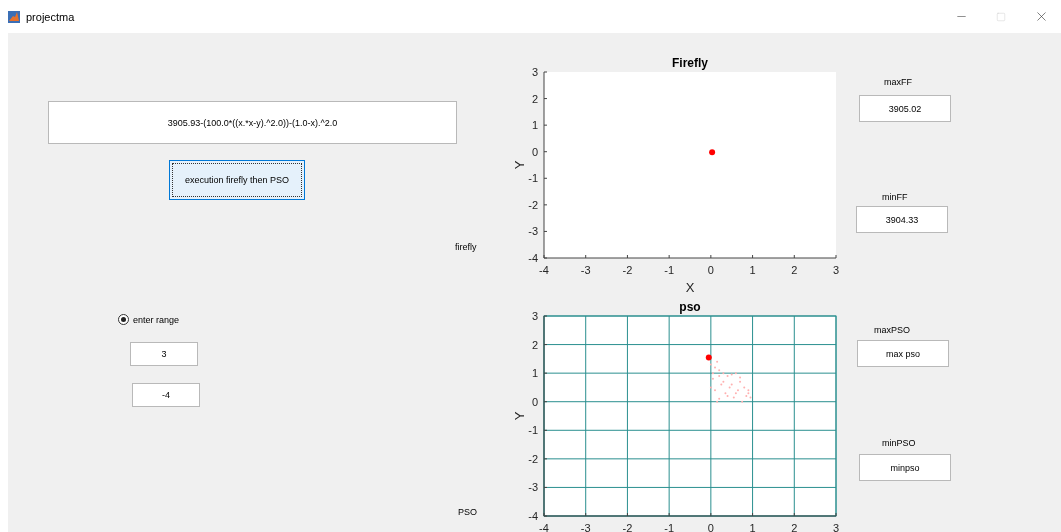  Describe the element at coordinates (164, 354) in the screenshot. I see `upper-range-field: 3` at that location.